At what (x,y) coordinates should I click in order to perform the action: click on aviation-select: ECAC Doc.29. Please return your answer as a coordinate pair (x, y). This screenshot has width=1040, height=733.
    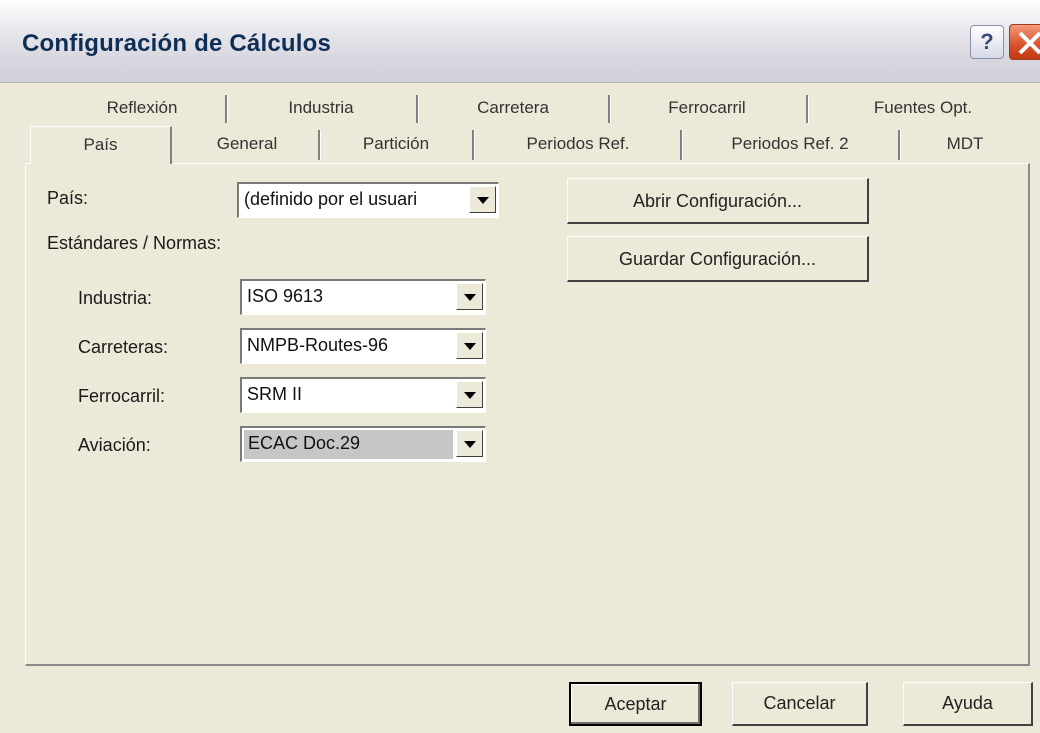
    Looking at the image, I should click on (363, 444).